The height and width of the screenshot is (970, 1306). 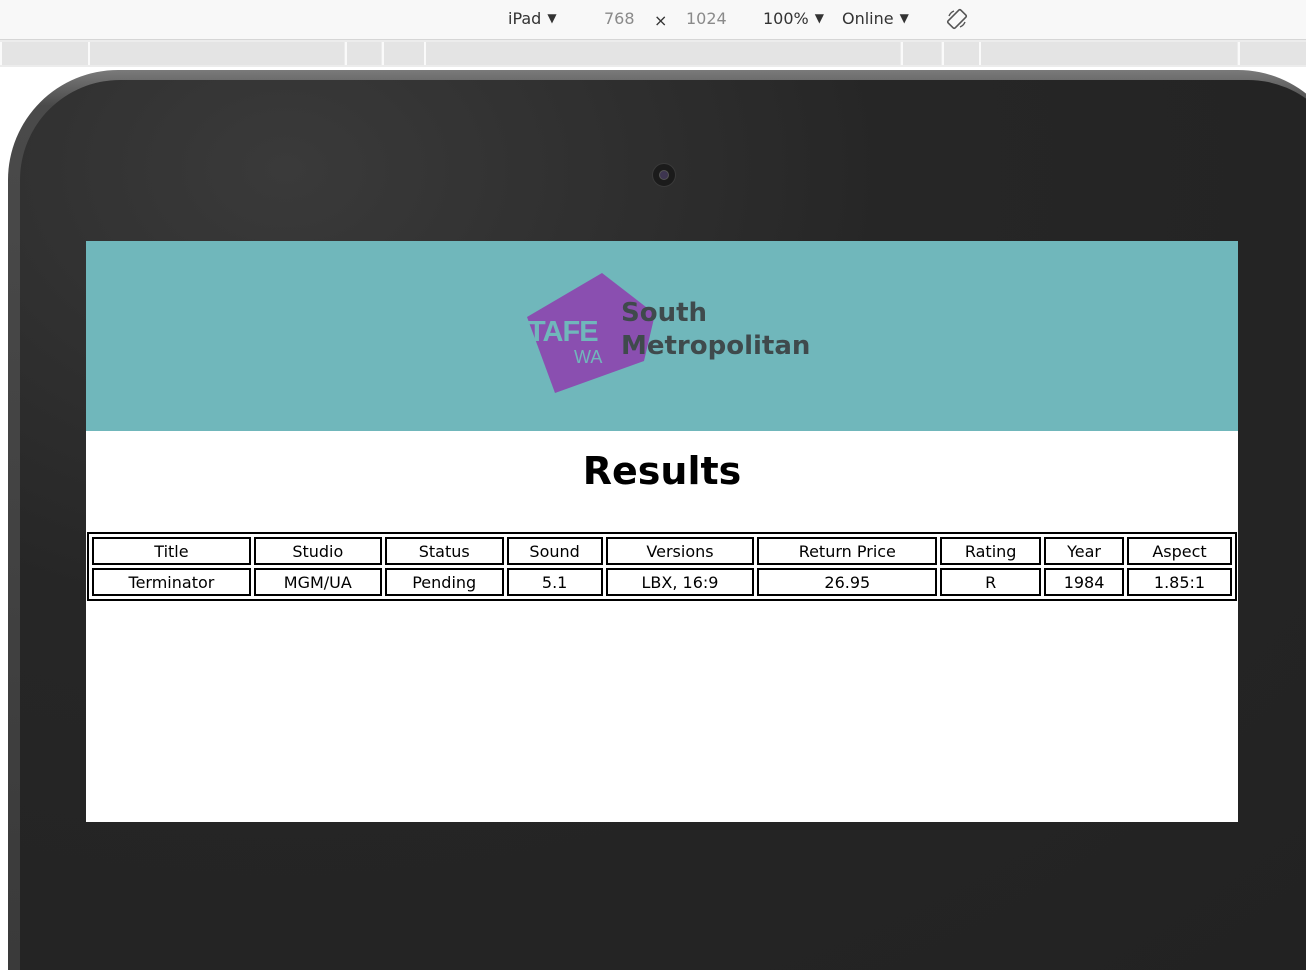 I want to click on height-input: 1024, so click(x=706, y=19).